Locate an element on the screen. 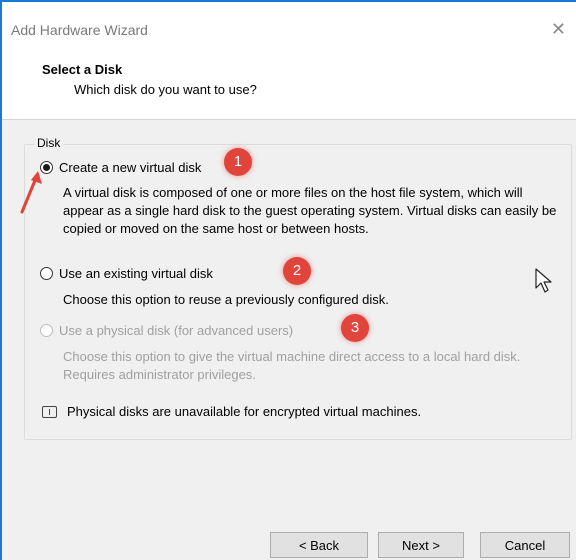 This screenshot has height=560, width=576. annotation-arrow-icon is located at coordinates (31, 192).